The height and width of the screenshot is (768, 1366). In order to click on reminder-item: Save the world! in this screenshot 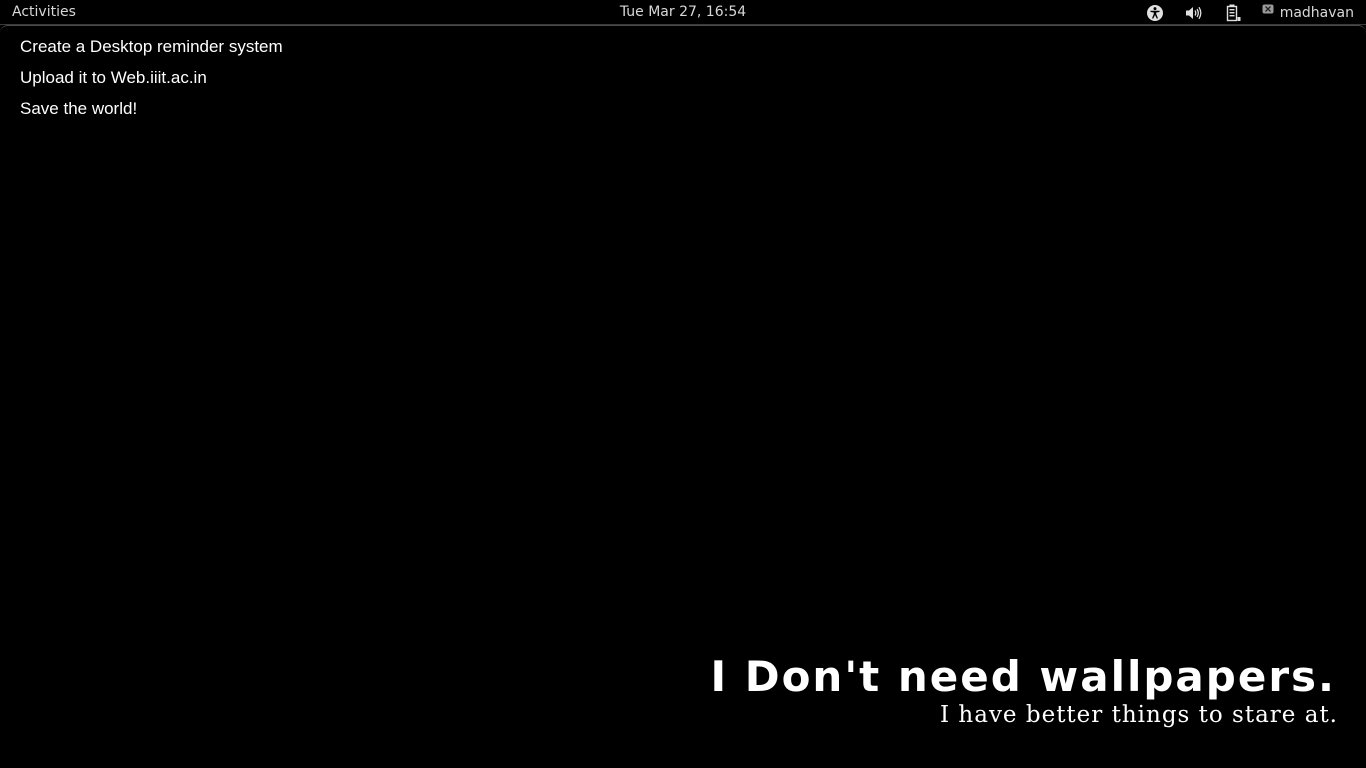, I will do `click(79, 108)`.